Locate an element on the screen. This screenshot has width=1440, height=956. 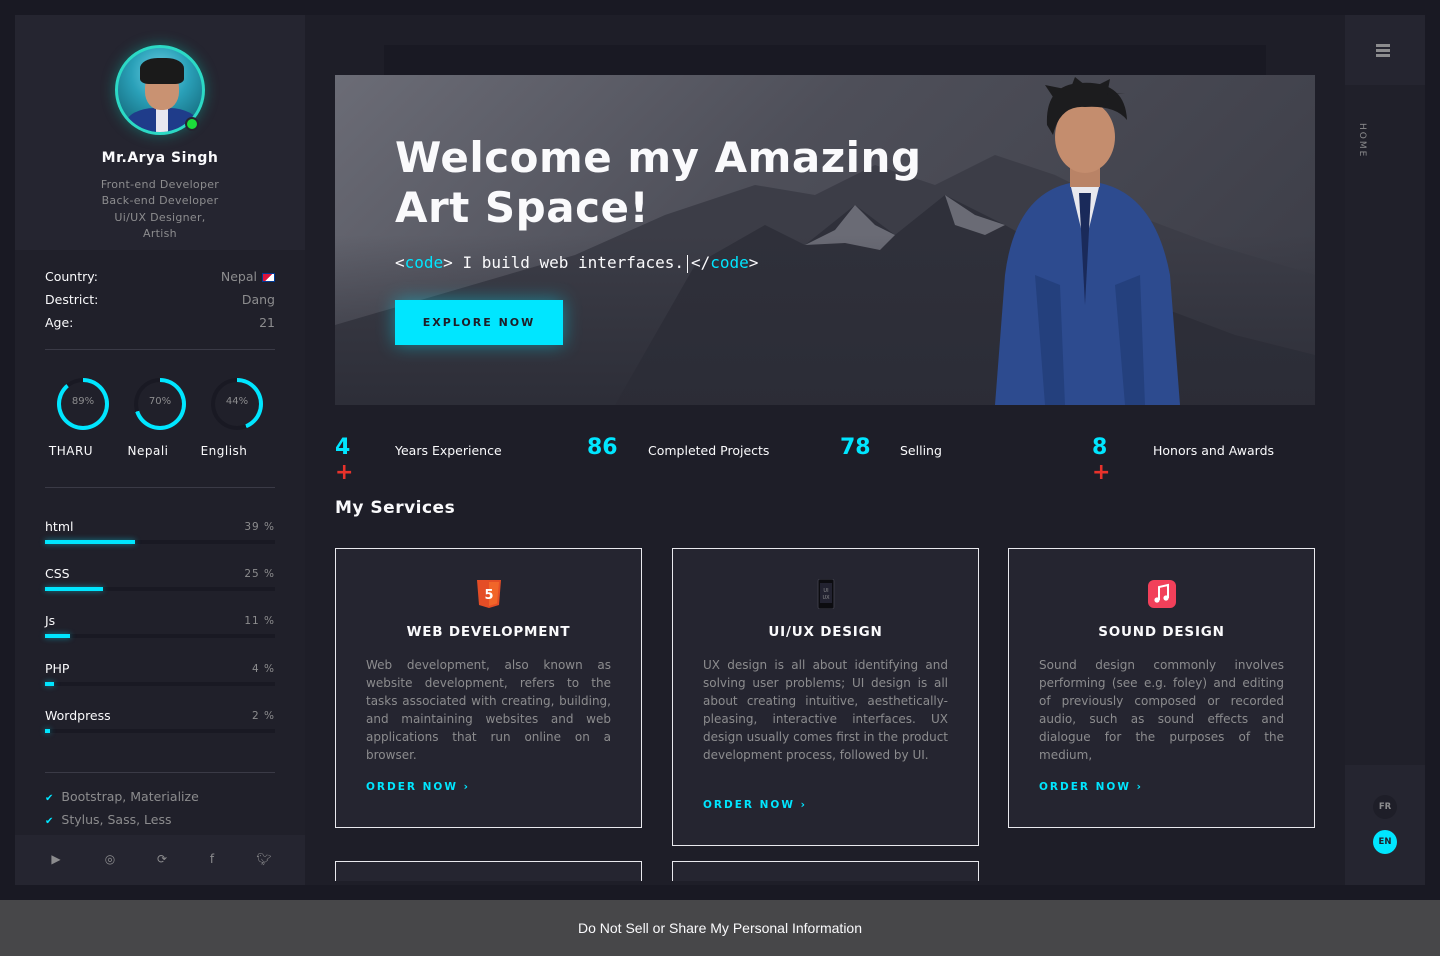
stat-label: Honors and Awards is located at coordinates (1214, 450).